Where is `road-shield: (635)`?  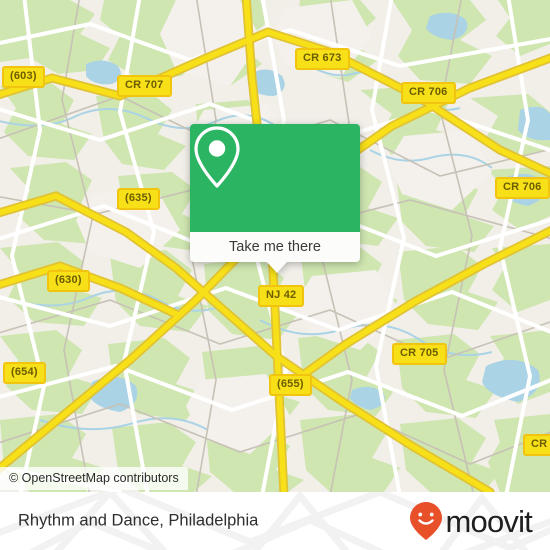 road-shield: (635) is located at coordinates (138, 199).